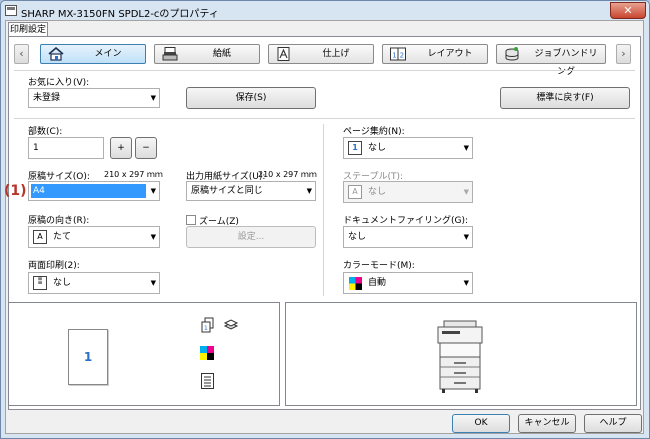 The width and height of the screenshot is (650, 439). Describe the element at coordinates (47, 98) in the screenshot. I see `favorites-value: 未登録` at that location.